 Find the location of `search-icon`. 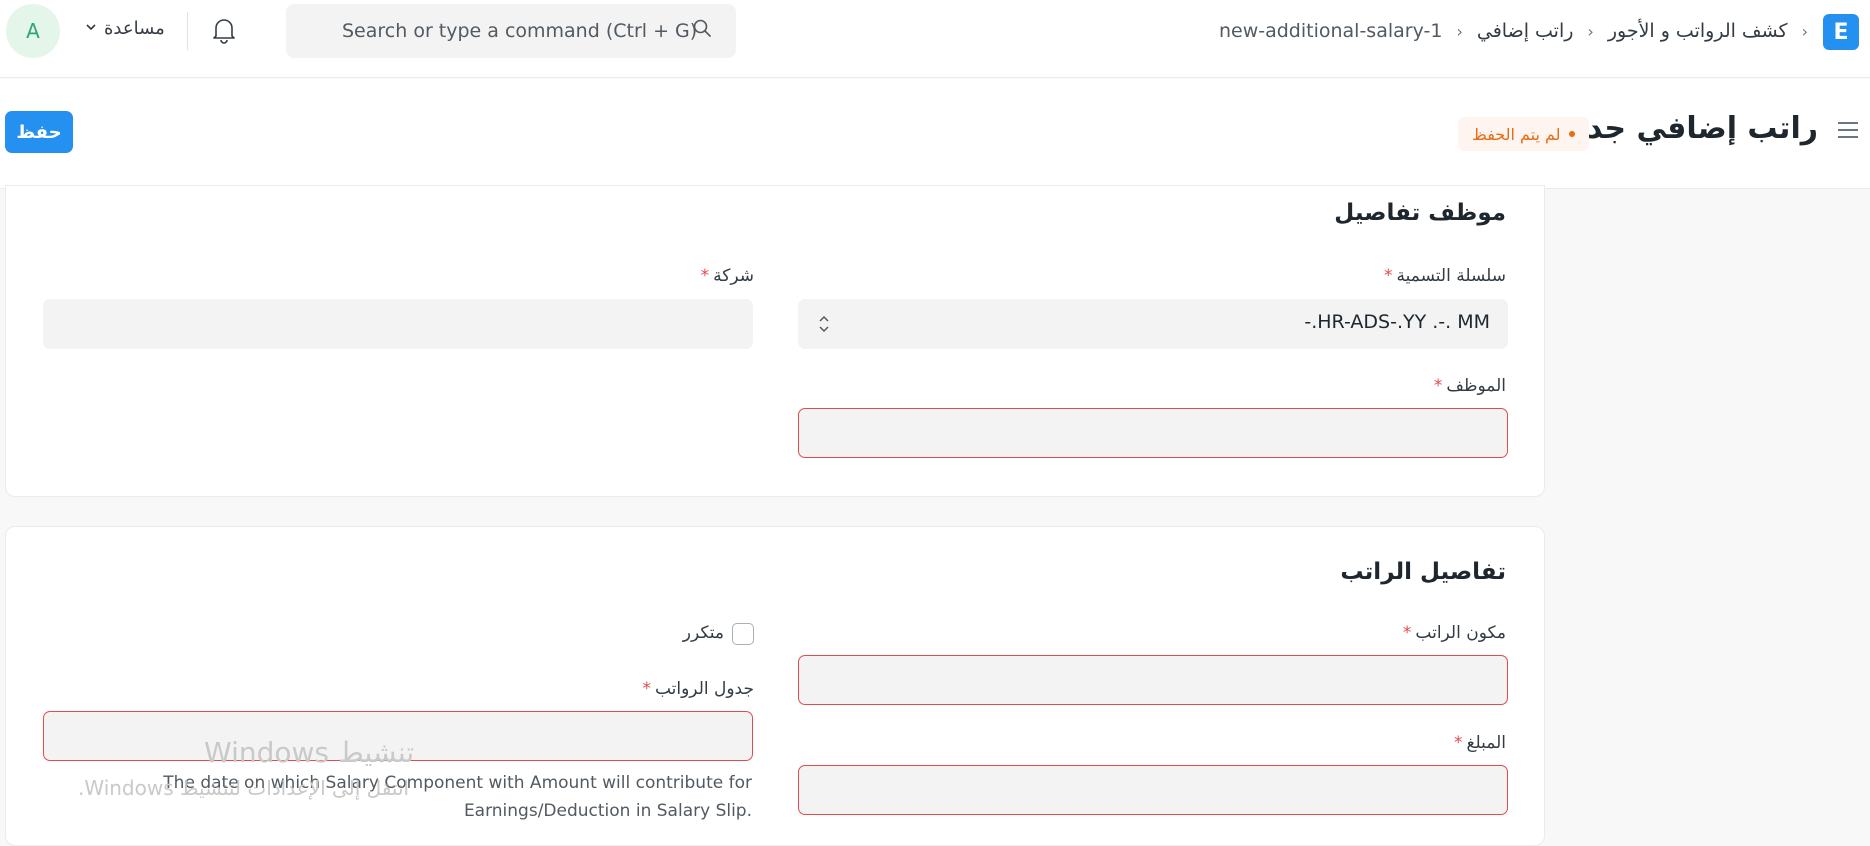

search-icon is located at coordinates (702, 30).